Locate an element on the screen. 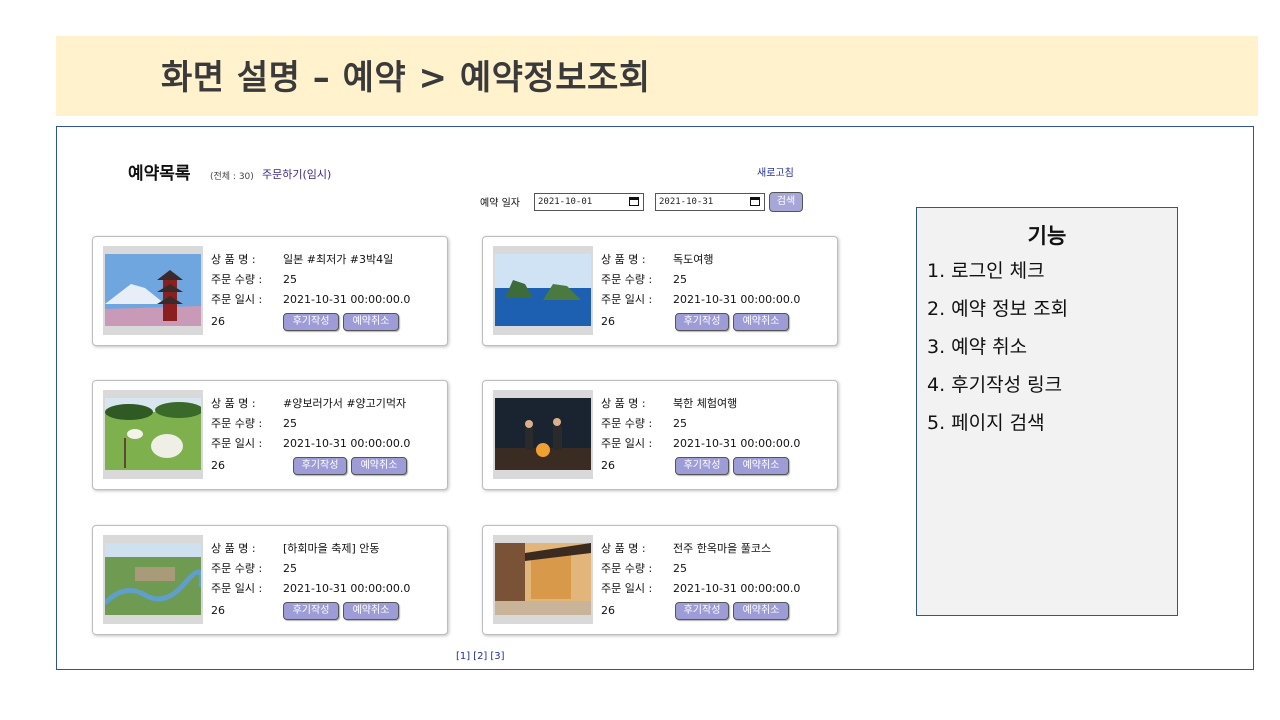  product-name: [하회마을 축제] 안동 is located at coordinates (331, 548).